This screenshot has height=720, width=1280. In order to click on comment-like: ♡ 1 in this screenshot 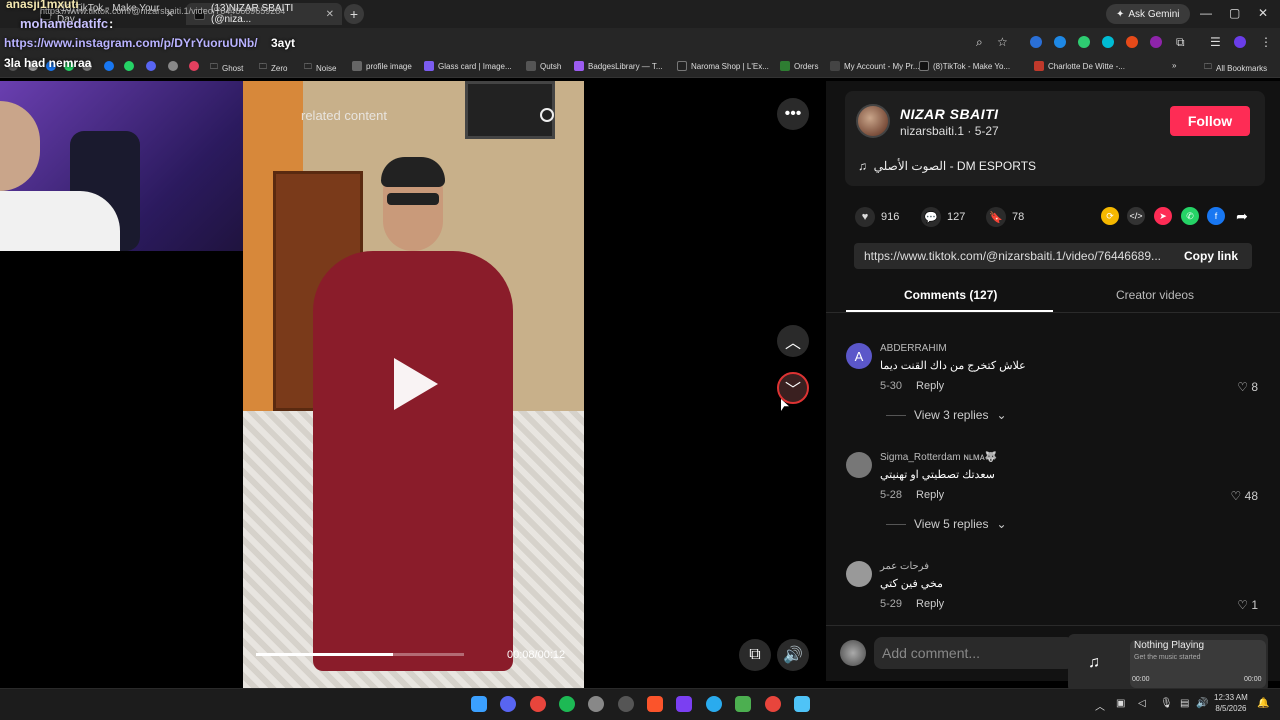, I will do `click(1247, 605)`.